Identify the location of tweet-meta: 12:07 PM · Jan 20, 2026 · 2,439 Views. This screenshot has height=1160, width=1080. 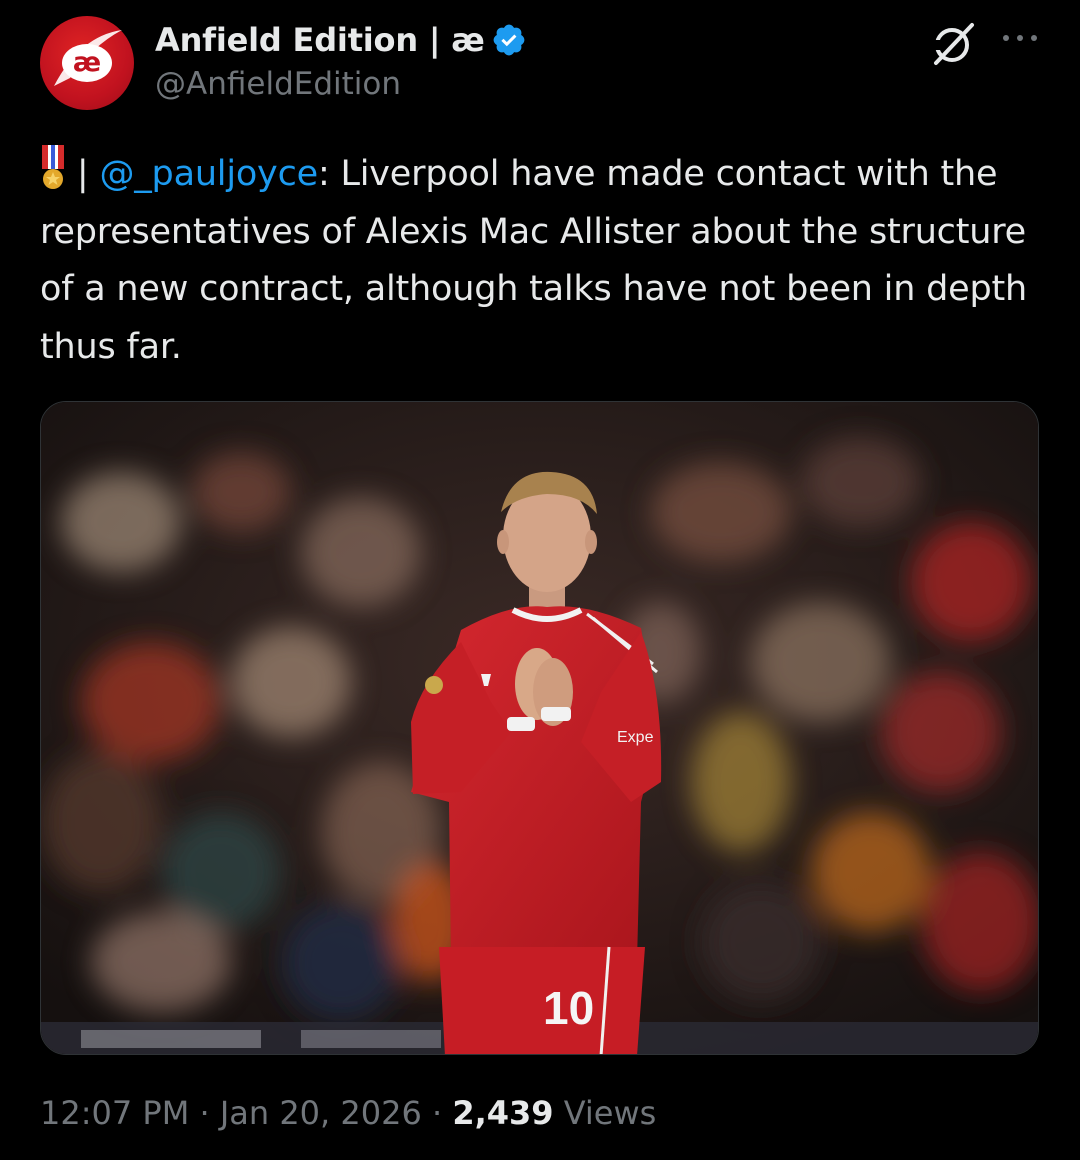
(348, 1113).